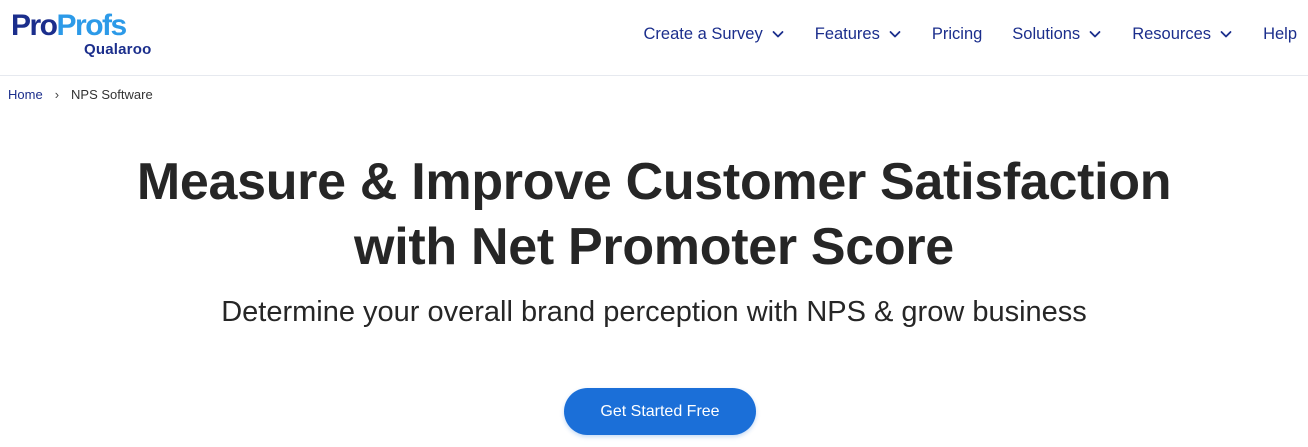 The image size is (1308, 447). I want to click on nav-item-label: Help, so click(1280, 33).